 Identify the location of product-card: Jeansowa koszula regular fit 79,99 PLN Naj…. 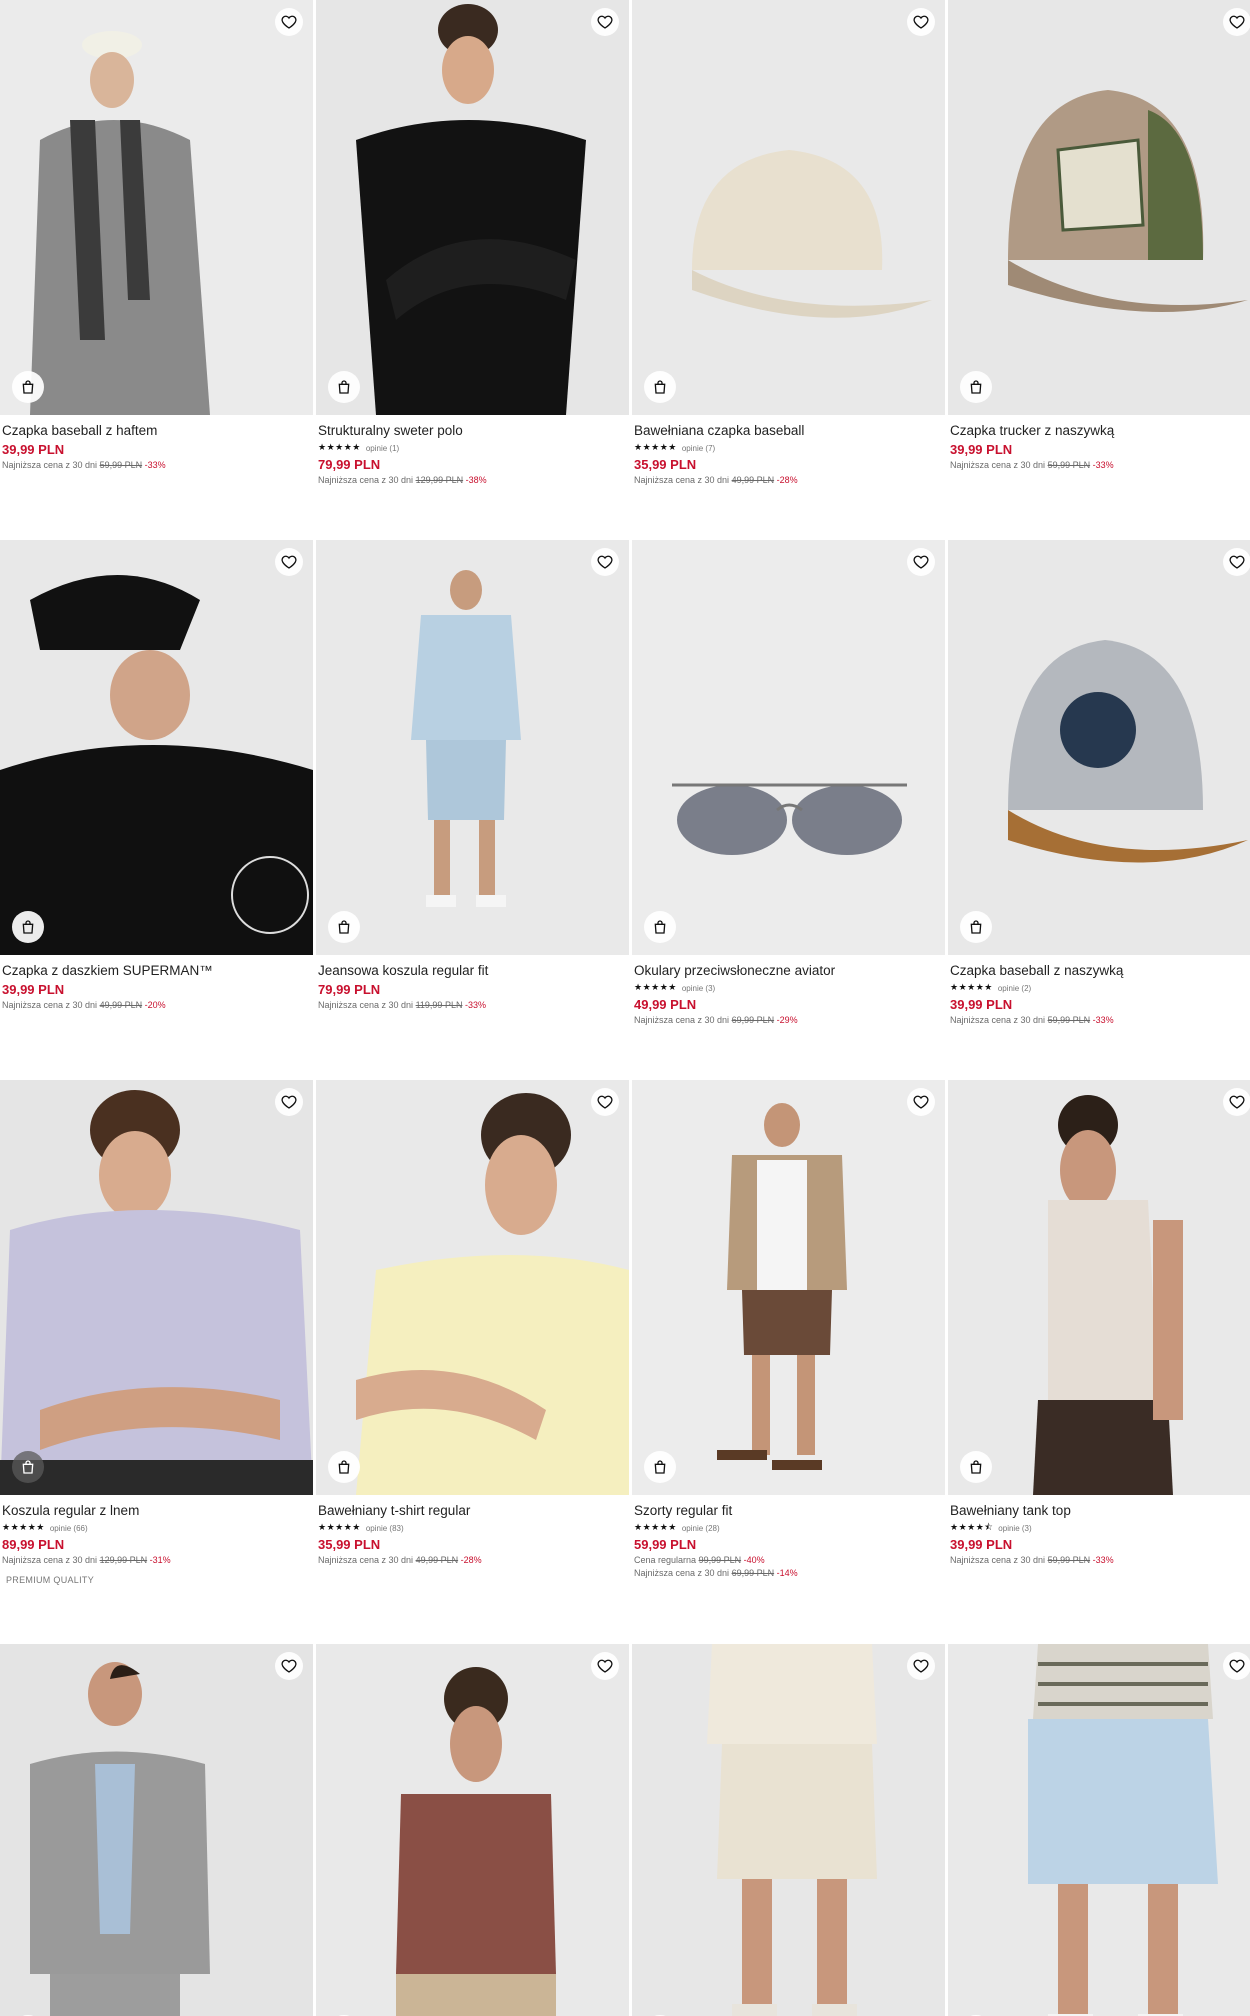
(472, 776).